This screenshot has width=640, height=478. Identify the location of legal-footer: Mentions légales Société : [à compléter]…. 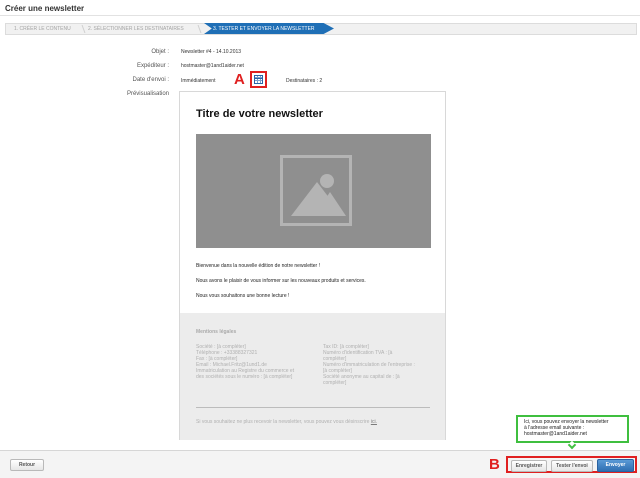
(312, 376).